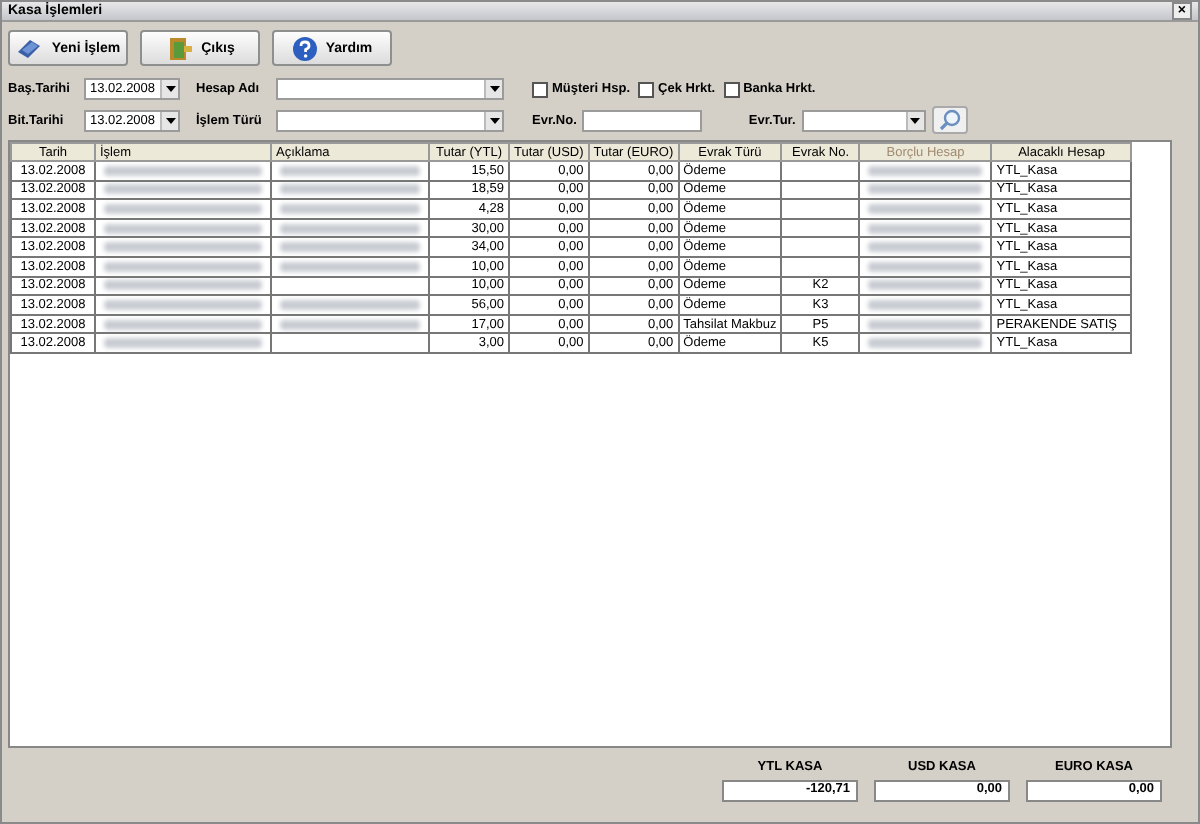 This screenshot has height=824, width=1200. What do you see at coordinates (390, 120) in the screenshot?
I see `transaction-type-dropdown` at bounding box center [390, 120].